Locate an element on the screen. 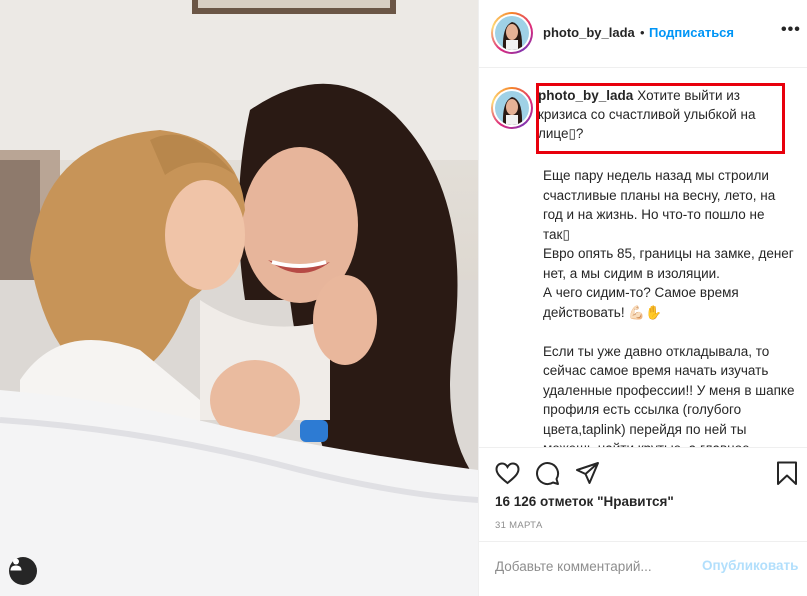  like-button is located at coordinates (507, 473).